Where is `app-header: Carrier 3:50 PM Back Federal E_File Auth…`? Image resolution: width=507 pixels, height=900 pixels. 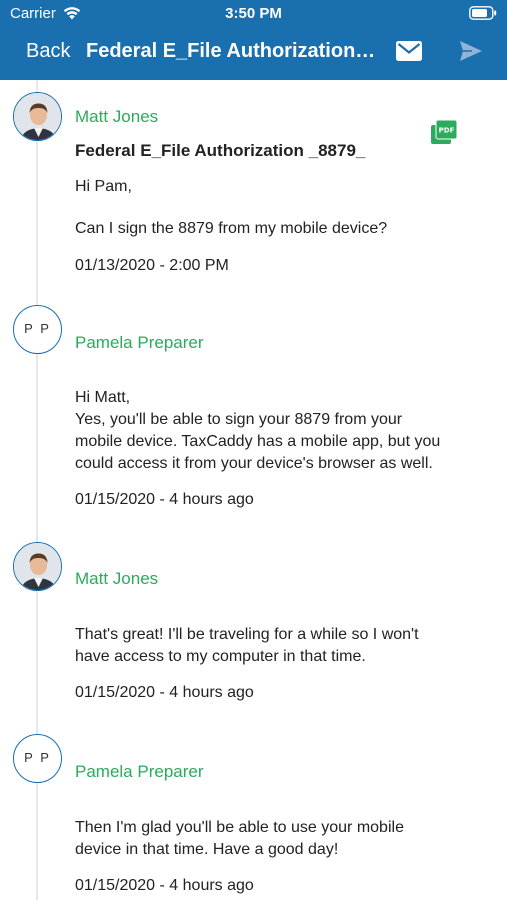
app-header: Carrier 3:50 PM Back Federal E_File Auth… is located at coordinates (253, 40).